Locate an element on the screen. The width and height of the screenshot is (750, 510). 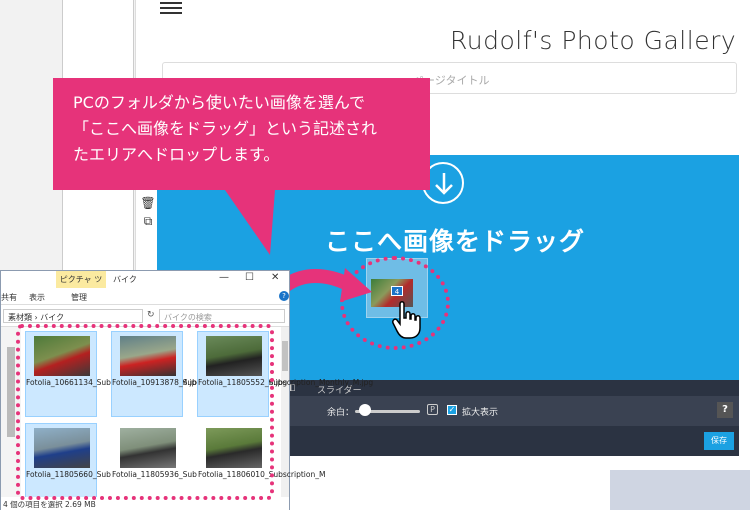
ribbon-tab-share: 共有 is located at coordinates (9, 297).